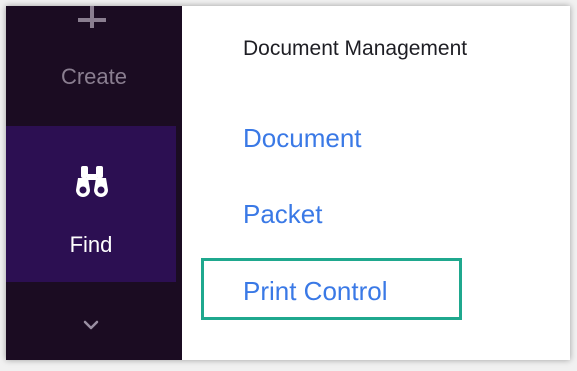  Describe the element at coordinates (91, 204) in the screenshot. I see `sidebar-item-find: Find` at that location.